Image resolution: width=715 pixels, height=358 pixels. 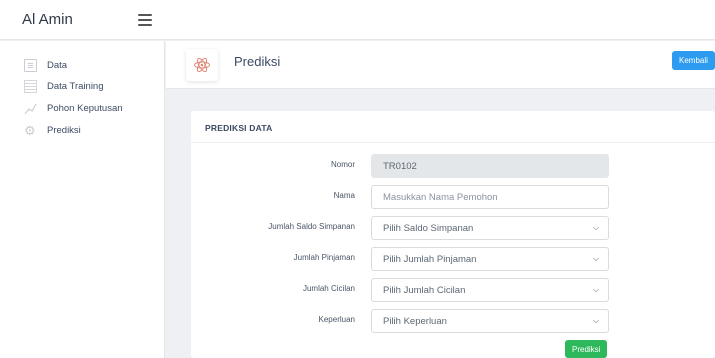 I want to click on saldo-simpanan-selected: Pilih Saldo Simpanan, so click(x=428, y=228).